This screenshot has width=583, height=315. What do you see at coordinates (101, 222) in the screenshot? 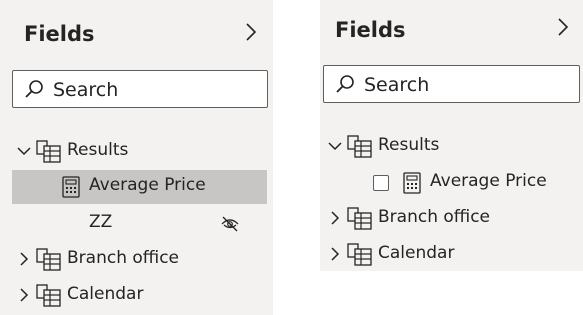
I see `field-label: ZZ` at bounding box center [101, 222].